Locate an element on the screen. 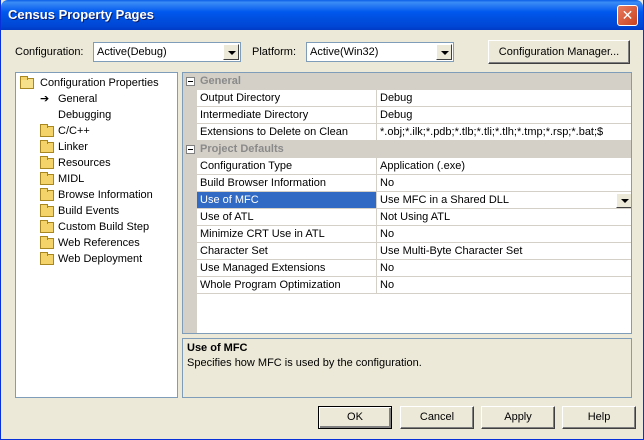  configuration-label: Configuration: is located at coordinates (49, 52).